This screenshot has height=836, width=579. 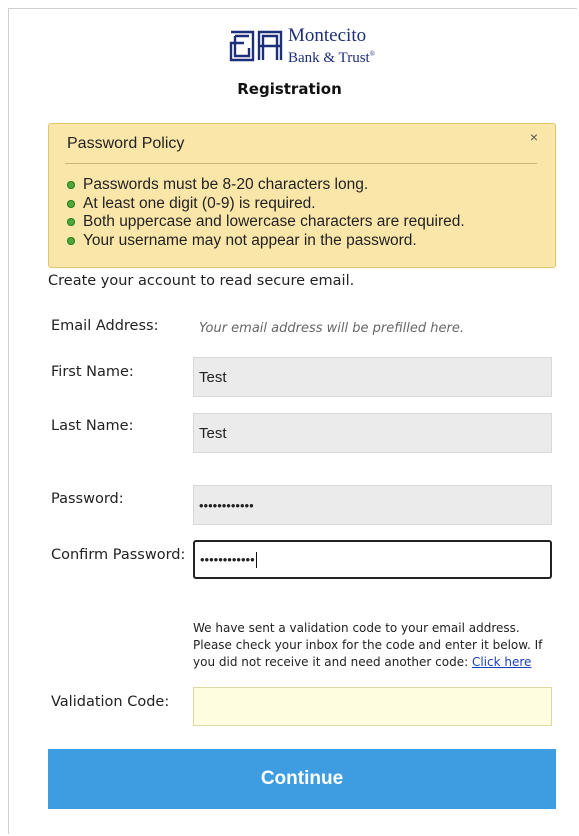 I want to click on bank-name-line1: Montecito, so click(x=327, y=35).